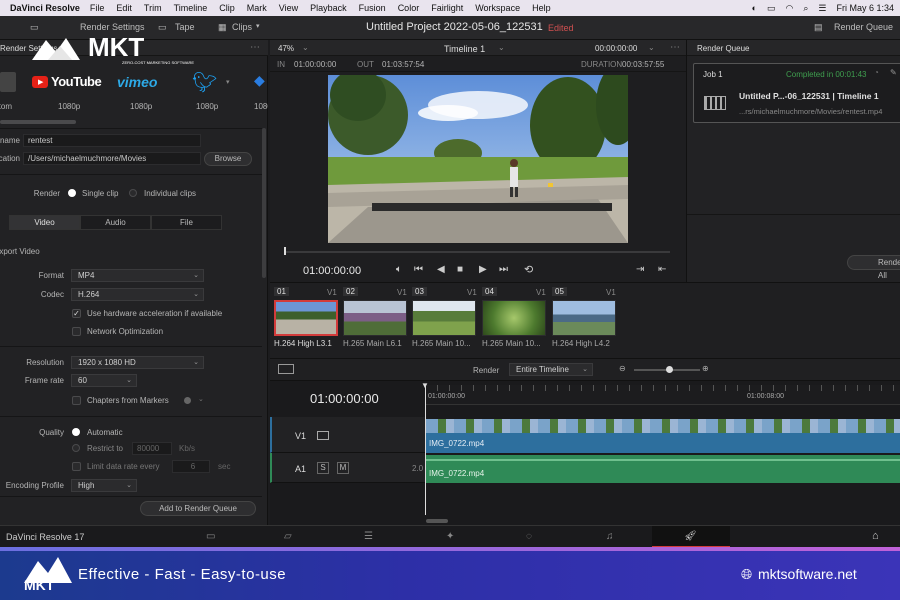  What do you see at coordinates (477, 252) in the screenshot?
I see `scrubber-bar` at bounding box center [477, 252].